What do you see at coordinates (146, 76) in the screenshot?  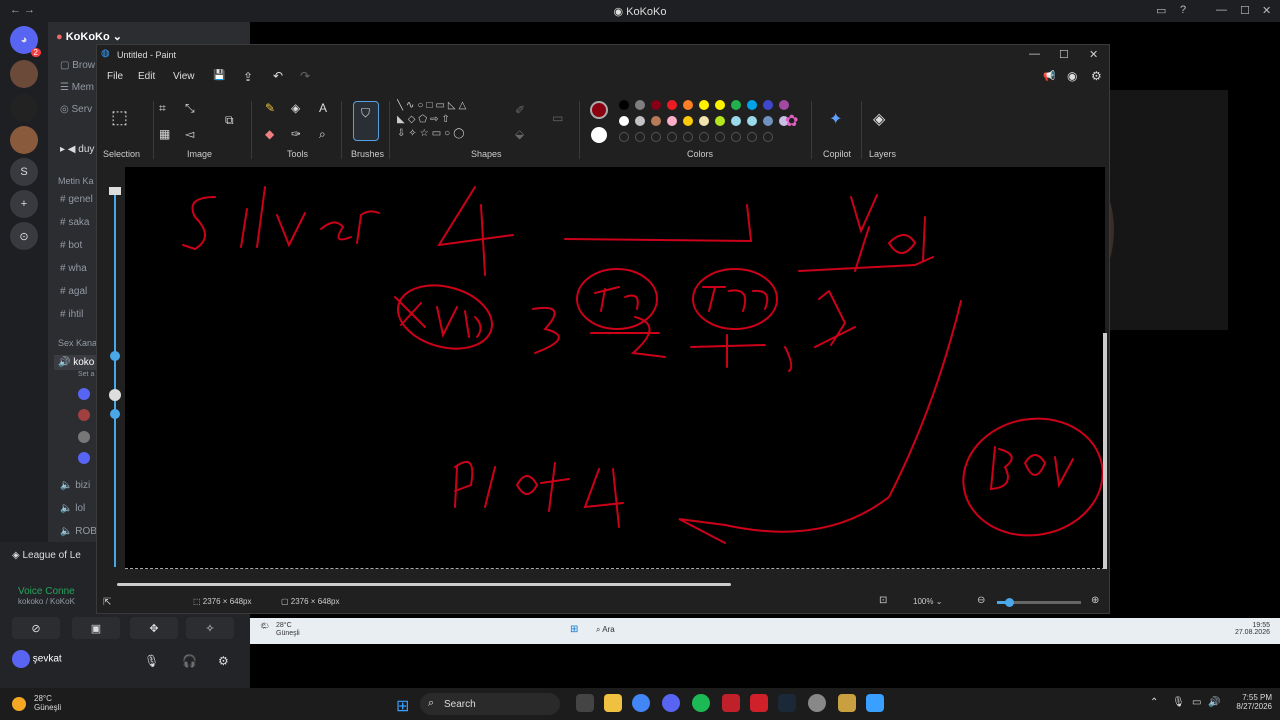 I see `menu-edit: Edit` at bounding box center [146, 76].